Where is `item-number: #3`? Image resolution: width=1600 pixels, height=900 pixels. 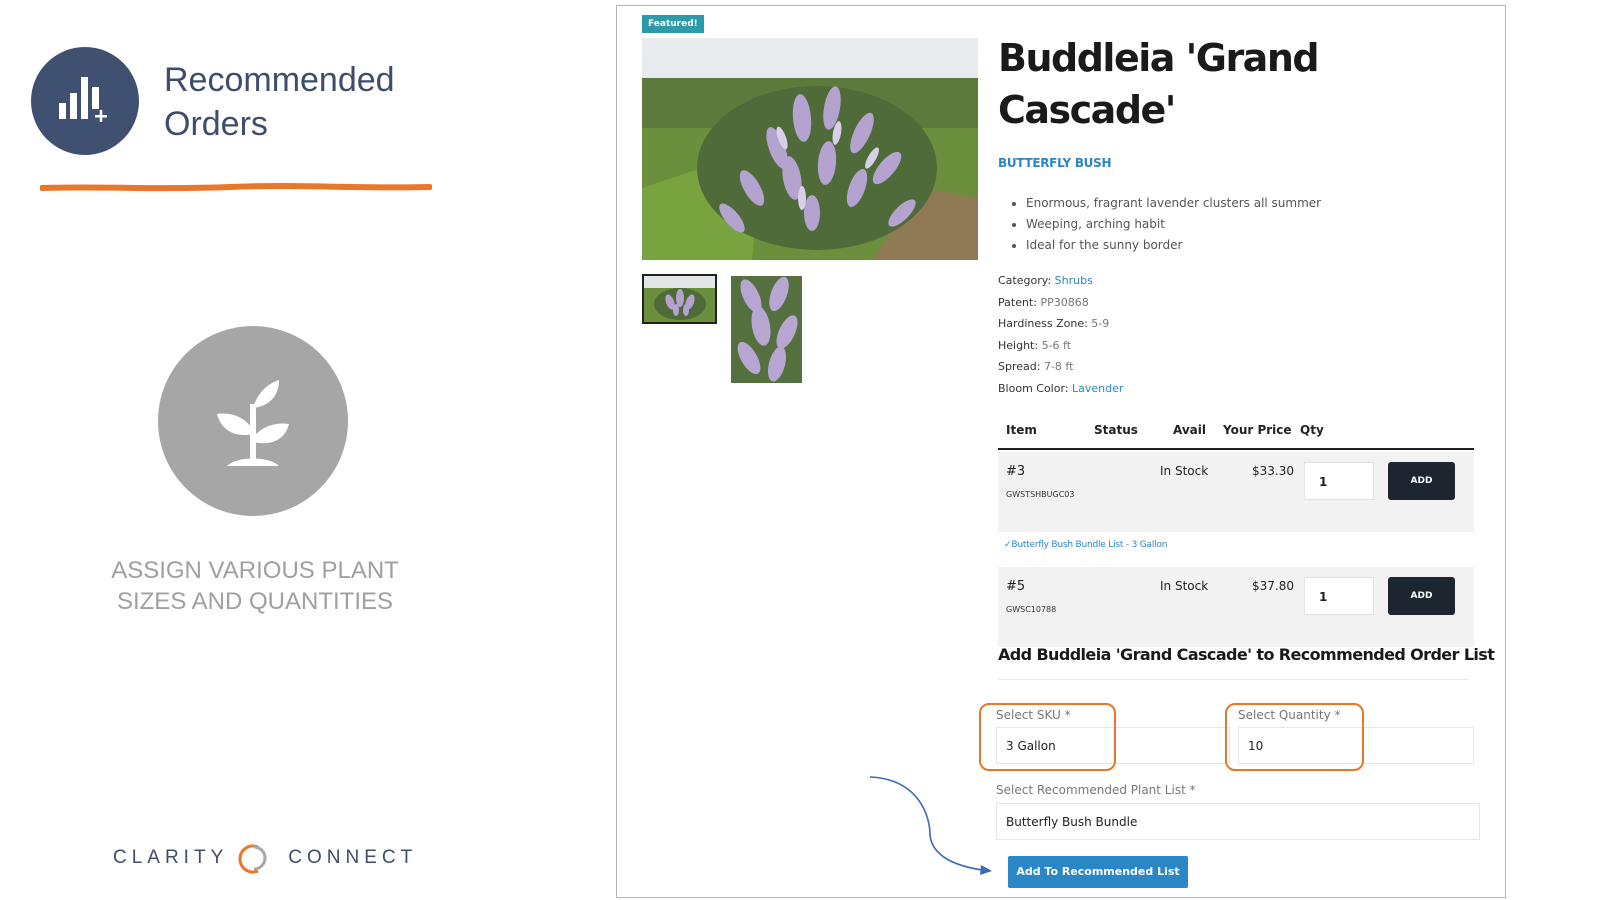 item-number: #3 is located at coordinates (1016, 471).